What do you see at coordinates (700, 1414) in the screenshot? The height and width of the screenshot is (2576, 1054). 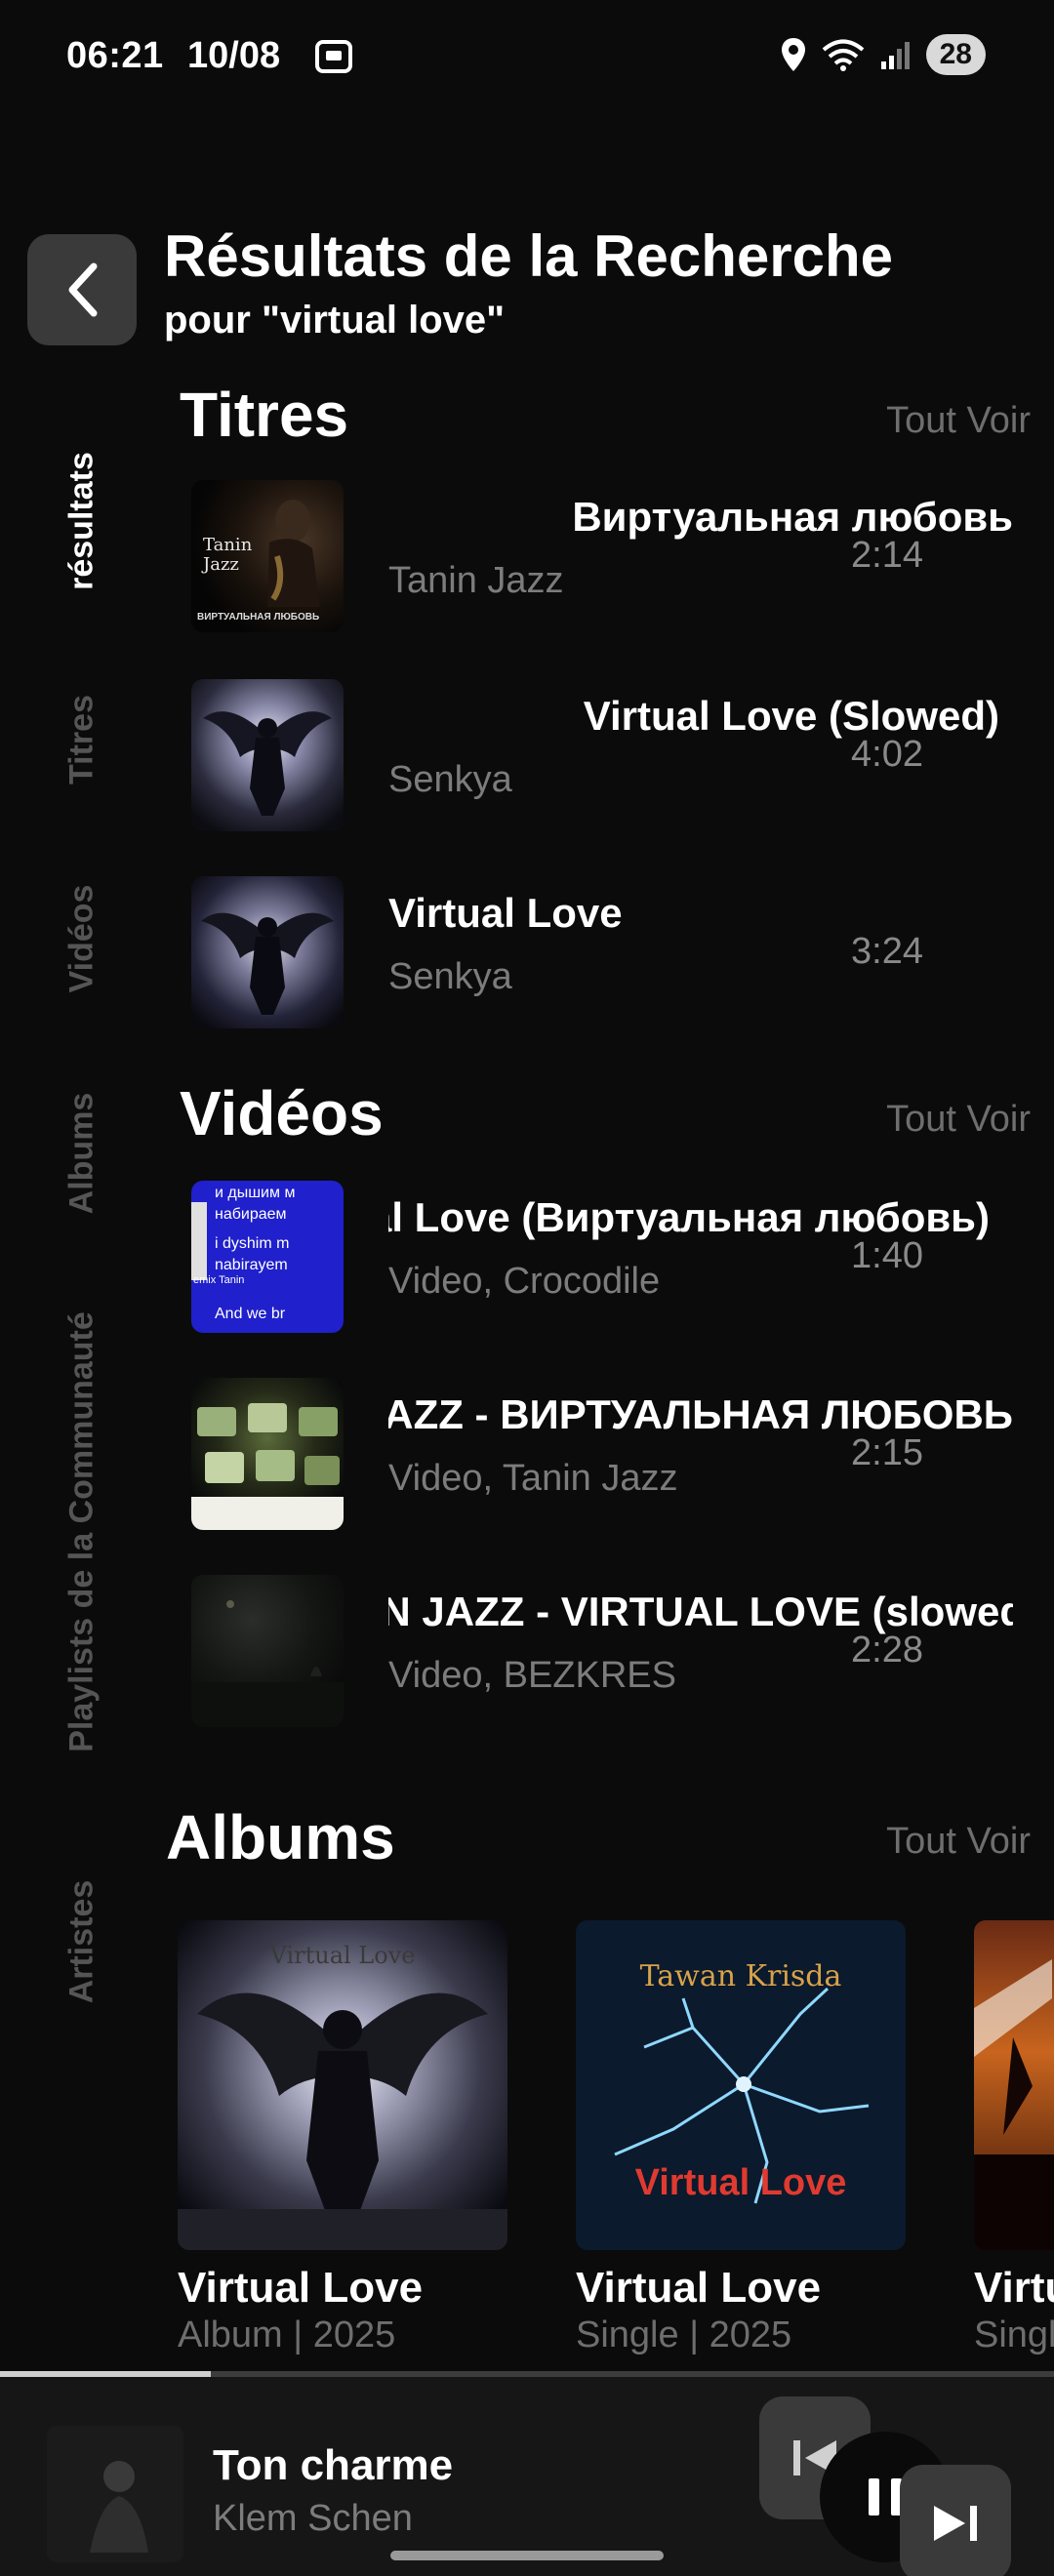 I see `video-title: TANIN JAZZ - ВИРТУАЛЬНАЯ ЛЮБОВЬ` at bounding box center [700, 1414].